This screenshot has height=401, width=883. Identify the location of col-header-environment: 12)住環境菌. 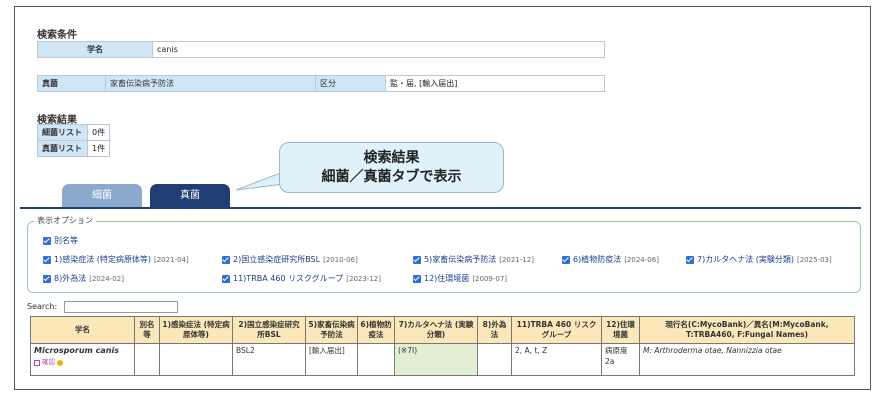
(620, 330).